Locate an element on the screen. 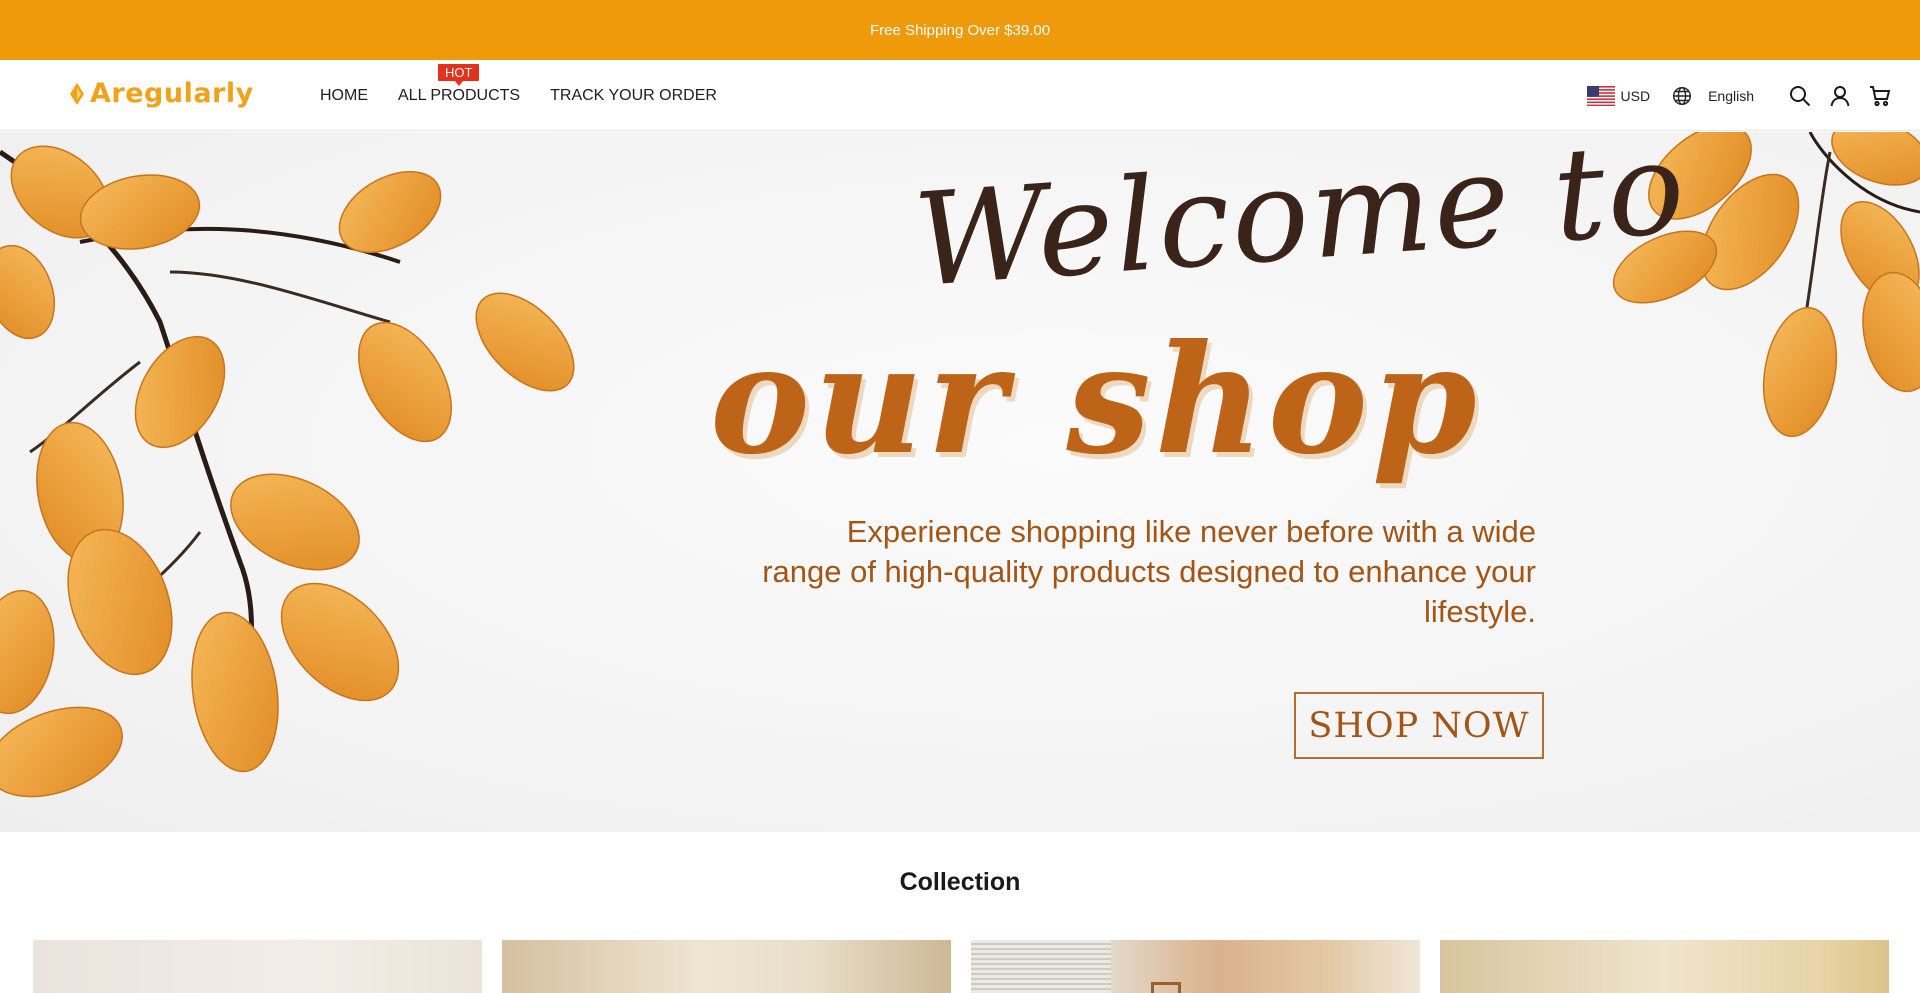 Image resolution: width=1920 pixels, height=993 pixels. announcement-text: Free Shipping Over $39.00 is located at coordinates (960, 30).